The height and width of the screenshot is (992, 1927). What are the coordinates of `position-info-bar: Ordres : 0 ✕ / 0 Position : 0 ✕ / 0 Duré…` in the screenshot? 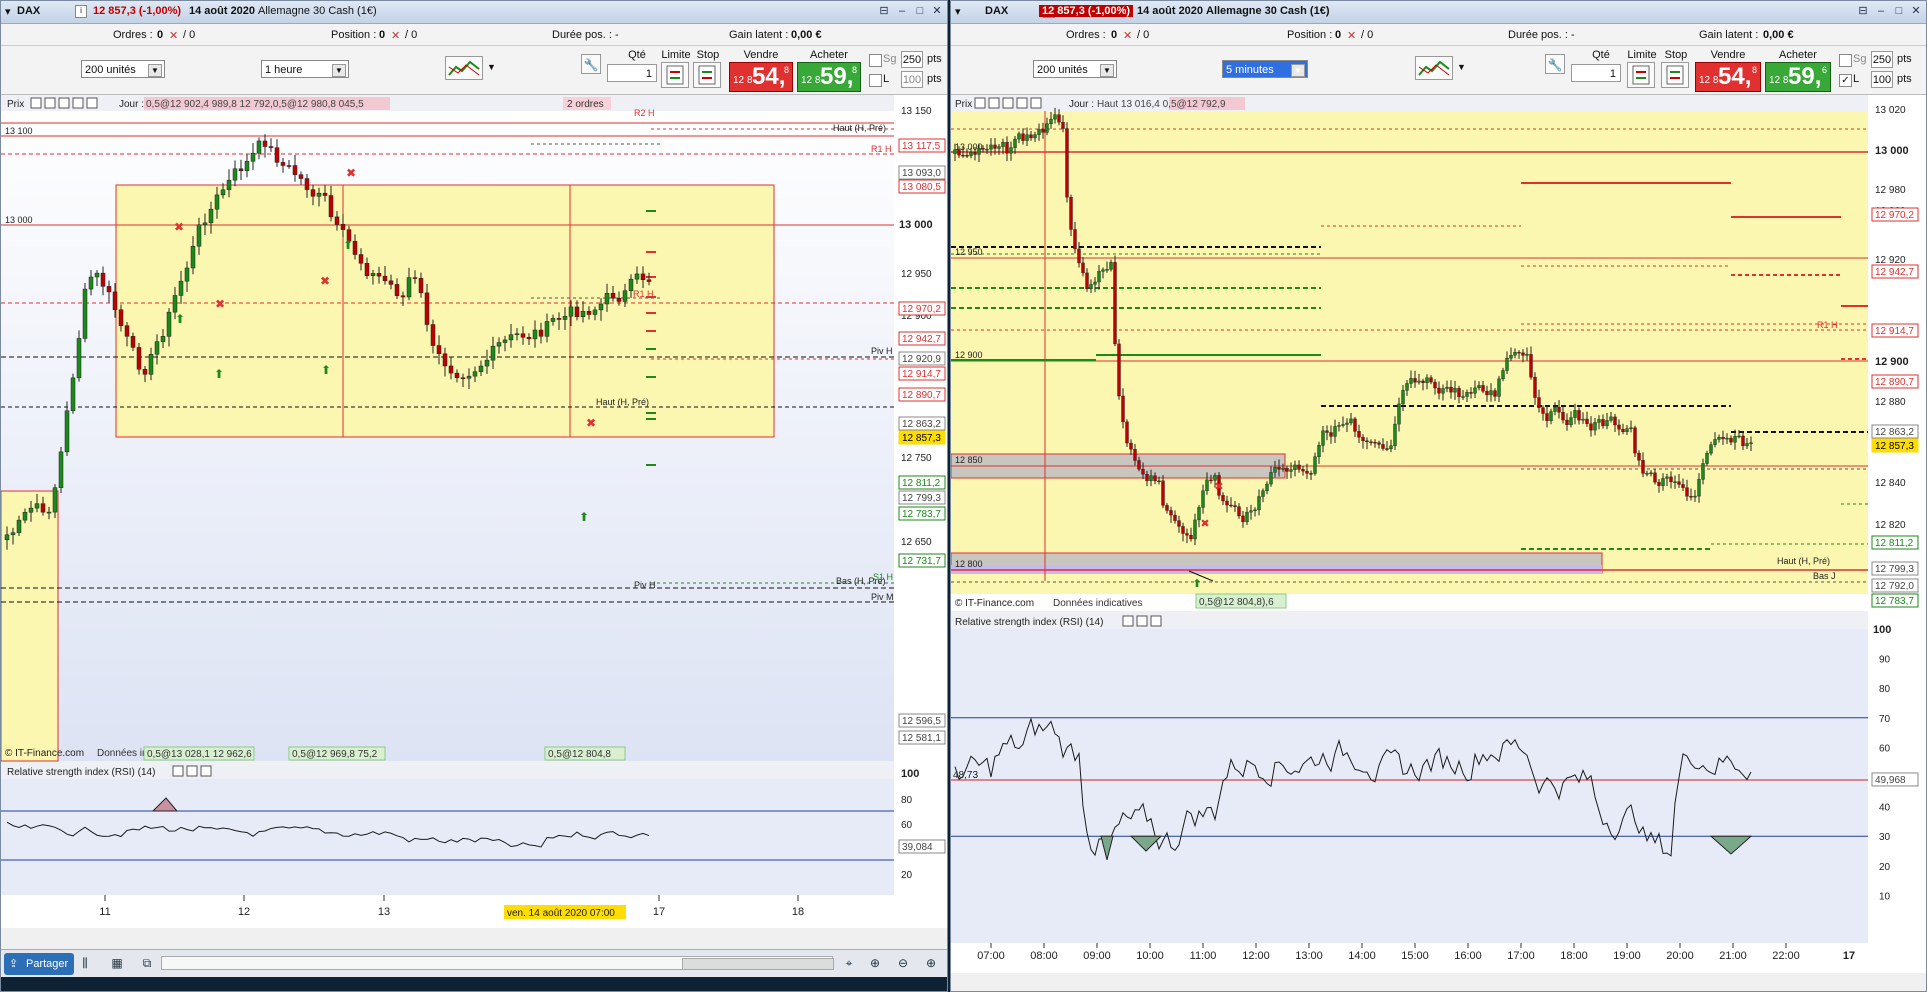 It's located at (1438, 35).